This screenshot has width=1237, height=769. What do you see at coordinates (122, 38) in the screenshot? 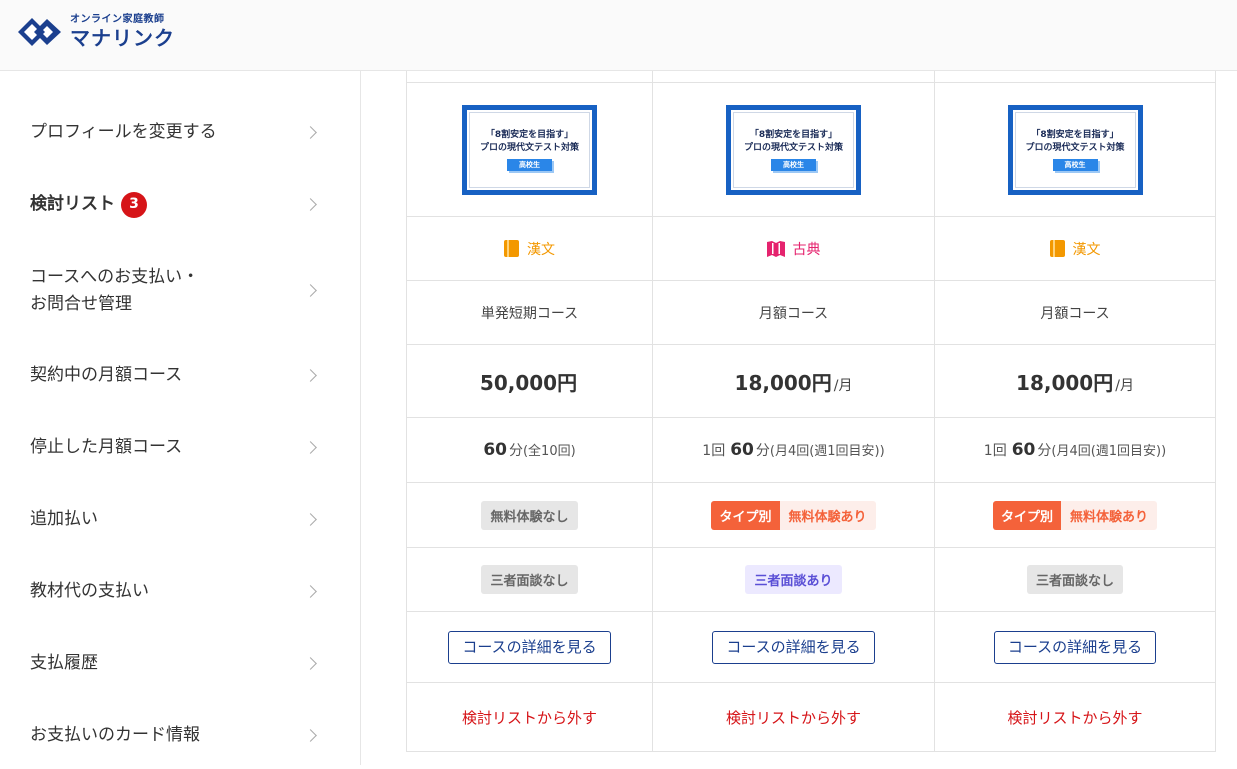
I see `brand-name: マナリンク` at bounding box center [122, 38].